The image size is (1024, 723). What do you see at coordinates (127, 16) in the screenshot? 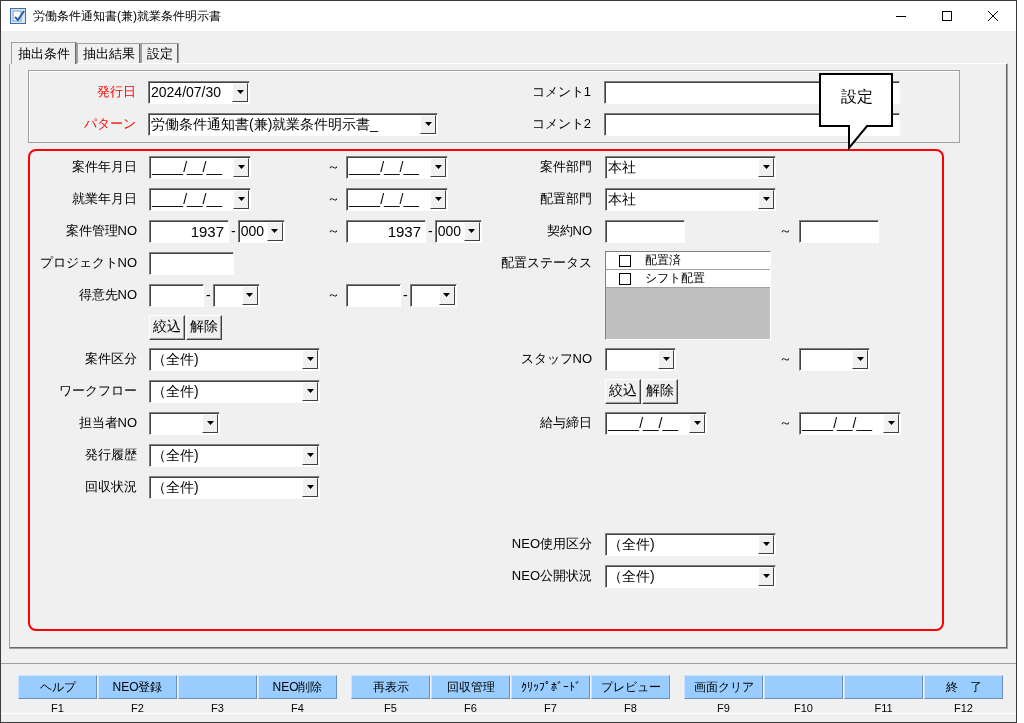
I see `window-title: 労働条件通知書(兼)就業条件明示書` at bounding box center [127, 16].